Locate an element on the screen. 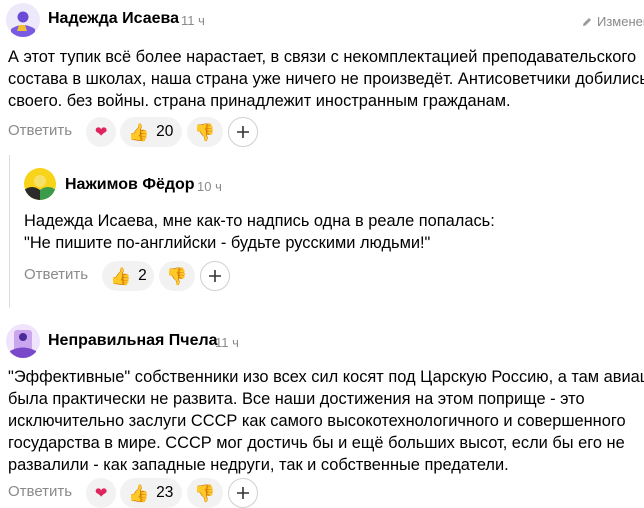 Image resolution: width=644 pixels, height=508 pixels. comment-time: 10 ч is located at coordinates (209, 186).